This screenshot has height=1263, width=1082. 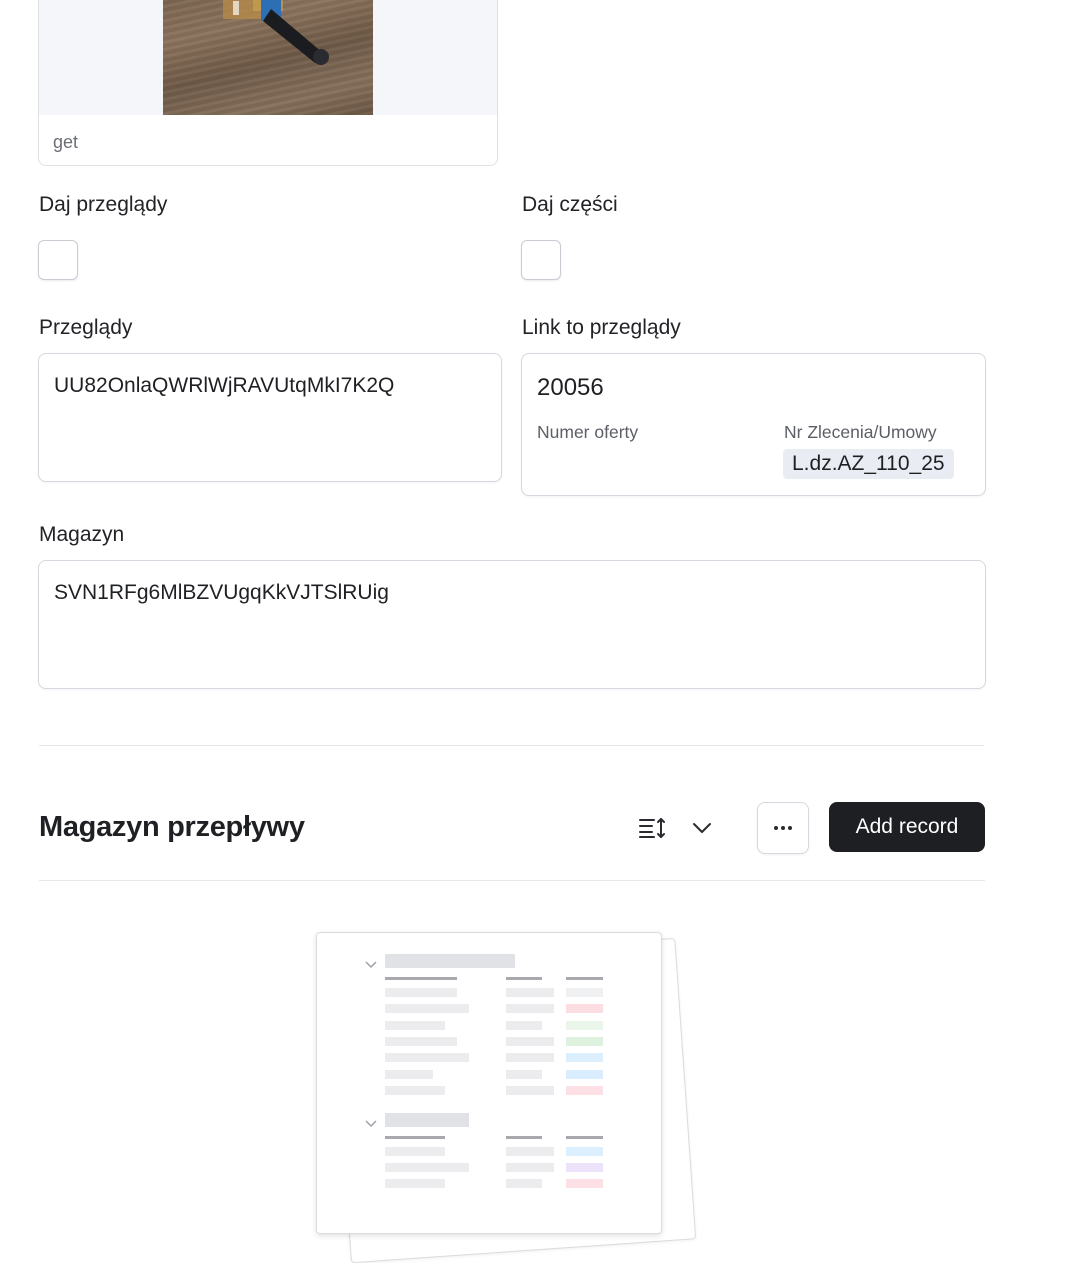 What do you see at coordinates (172, 827) in the screenshot?
I see `section-title: Magazyn przepływy` at bounding box center [172, 827].